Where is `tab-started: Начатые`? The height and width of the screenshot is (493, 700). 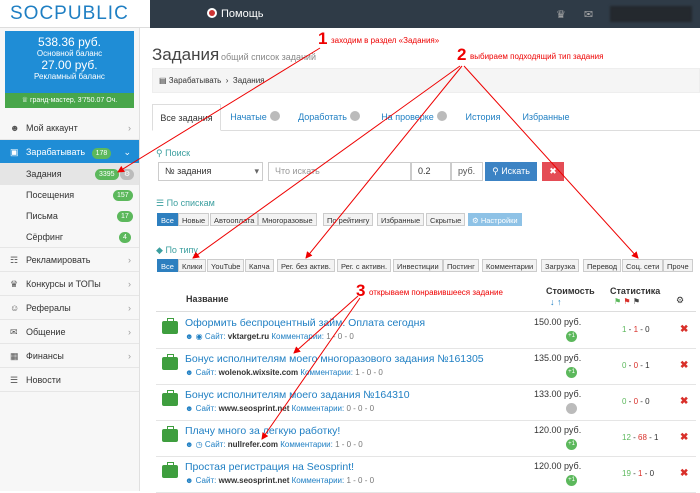
tab-started: Начатые is located at coordinates (255, 117).